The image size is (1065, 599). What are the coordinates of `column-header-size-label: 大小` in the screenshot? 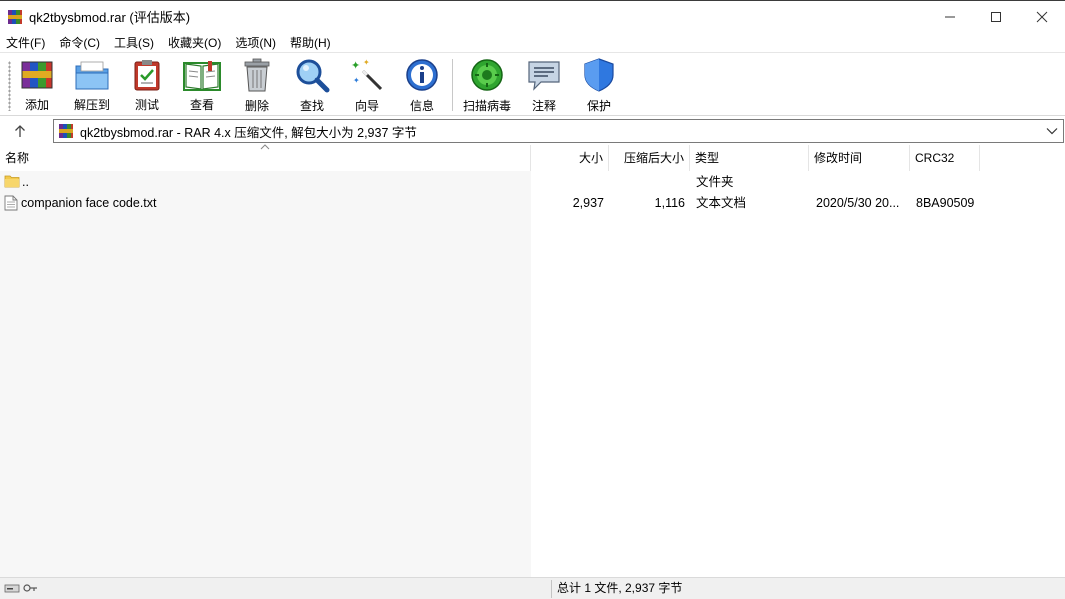 It's located at (590, 158).